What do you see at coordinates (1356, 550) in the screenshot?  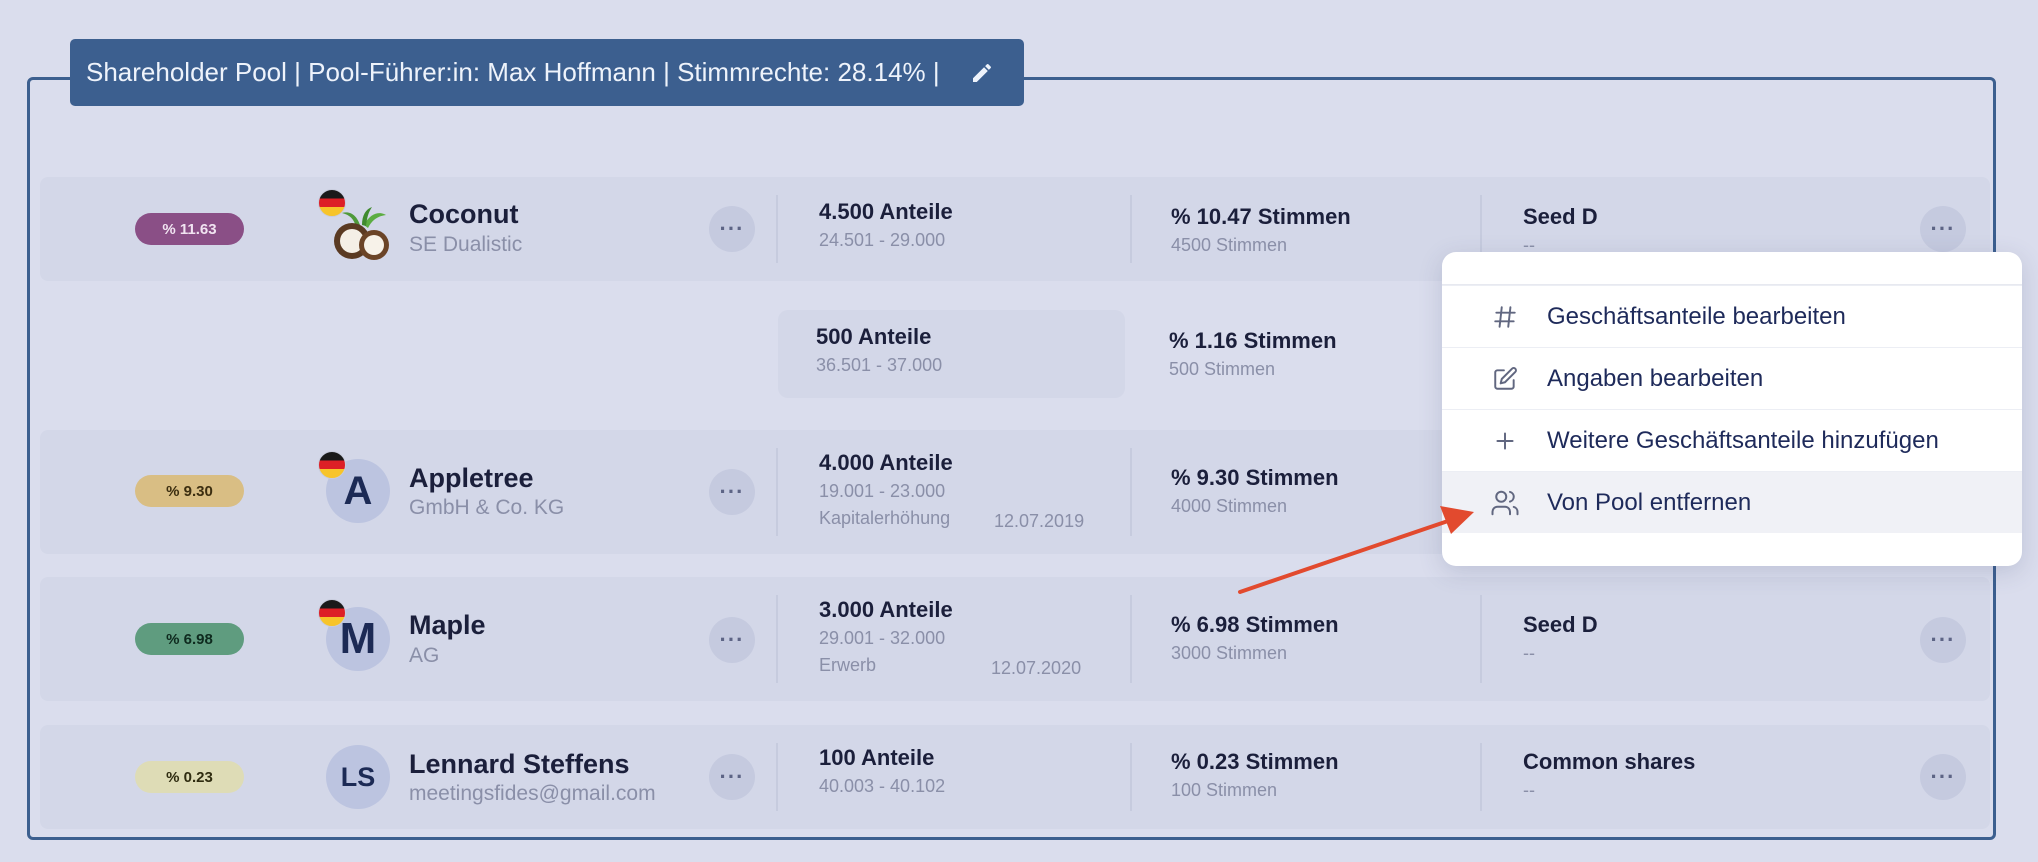 I see `annotation-arrow` at bounding box center [1356, 550].